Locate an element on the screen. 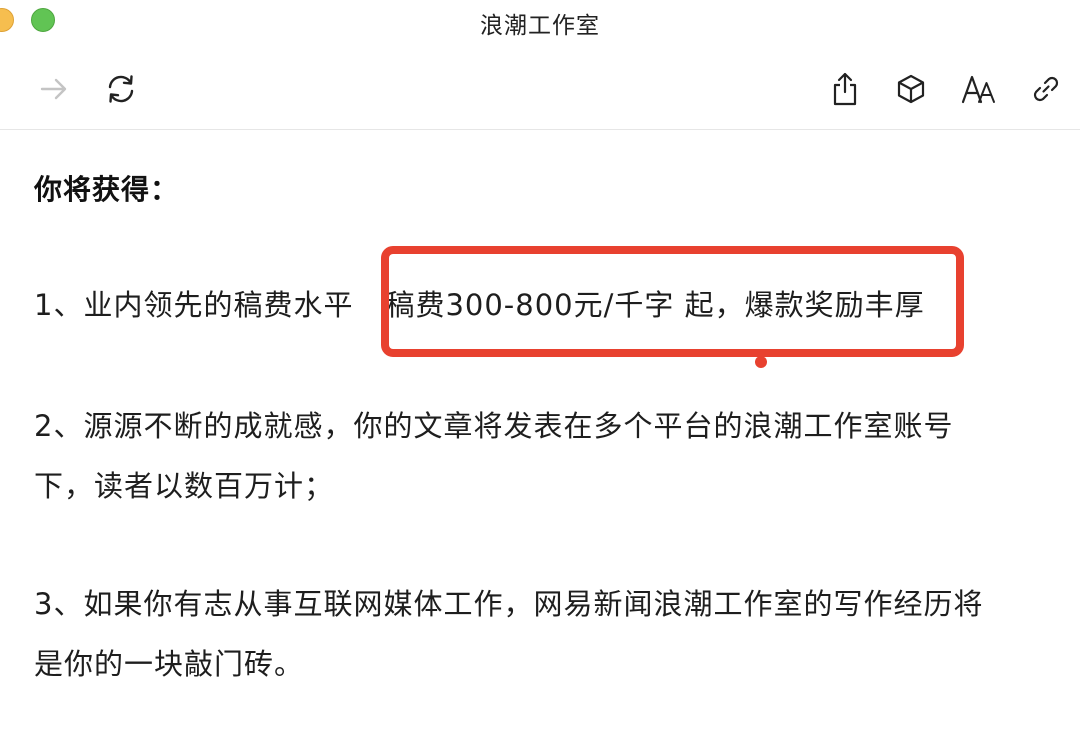  annotation-pointer-dot is located at coordinates (761, 362).